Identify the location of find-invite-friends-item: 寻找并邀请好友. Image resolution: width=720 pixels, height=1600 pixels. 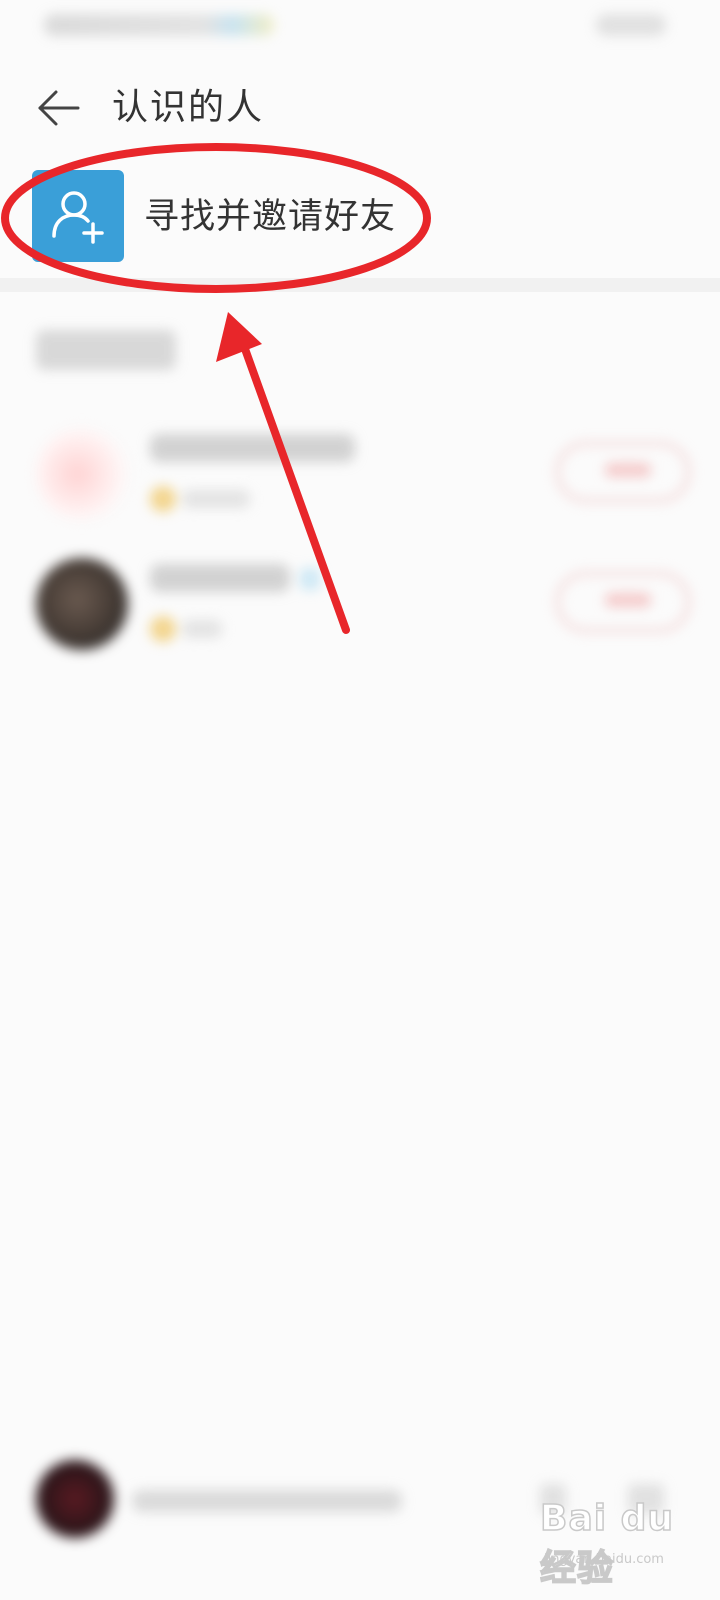
(360, 219).